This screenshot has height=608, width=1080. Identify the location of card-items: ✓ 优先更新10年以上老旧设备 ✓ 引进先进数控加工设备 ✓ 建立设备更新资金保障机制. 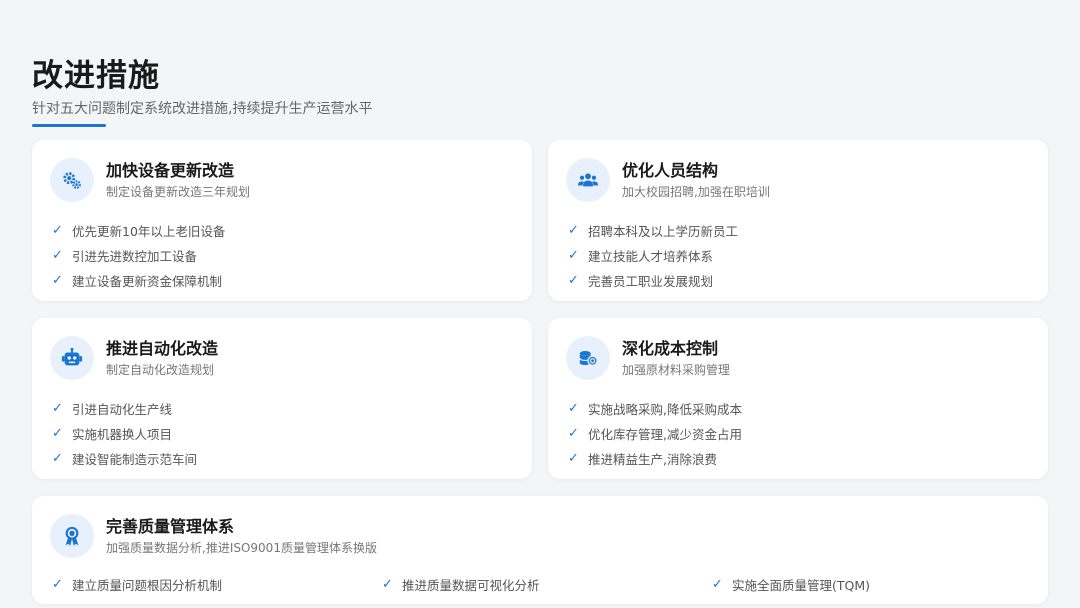
(138, 255).